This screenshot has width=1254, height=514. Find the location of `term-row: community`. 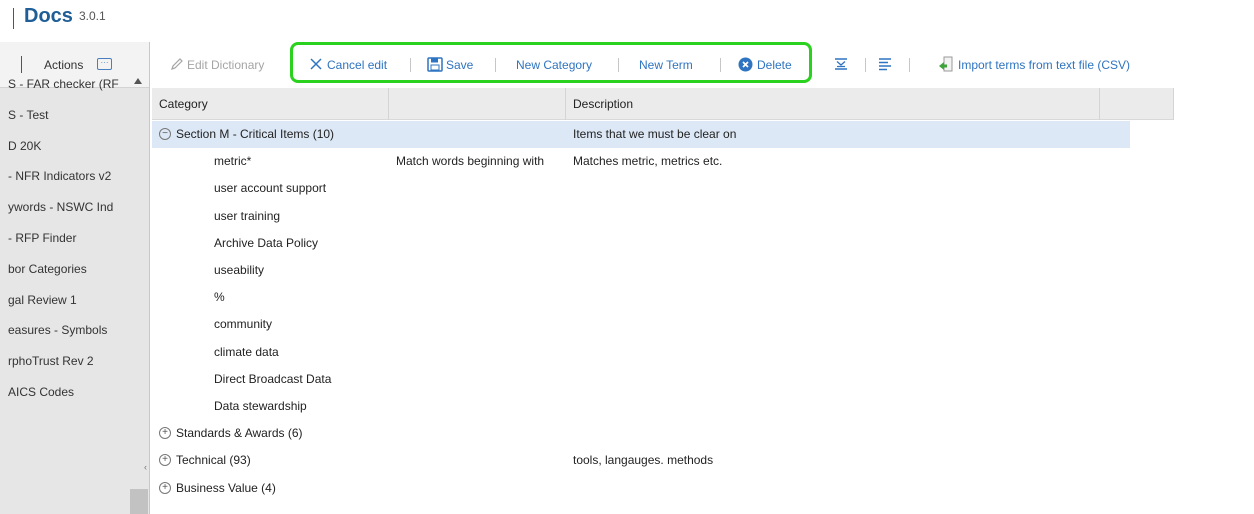

term-row: community is located at coordinates (663, 324).